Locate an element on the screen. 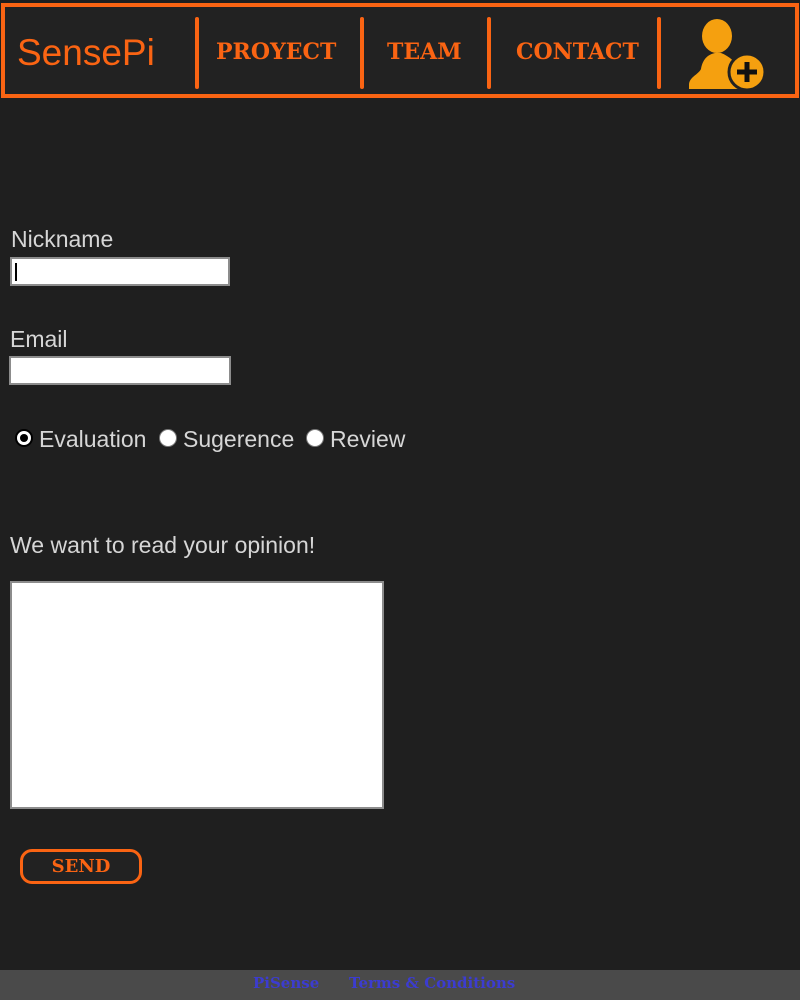 The width and height of the screenshot is (800, 1000). email-input is located at coordinates (120, 370).